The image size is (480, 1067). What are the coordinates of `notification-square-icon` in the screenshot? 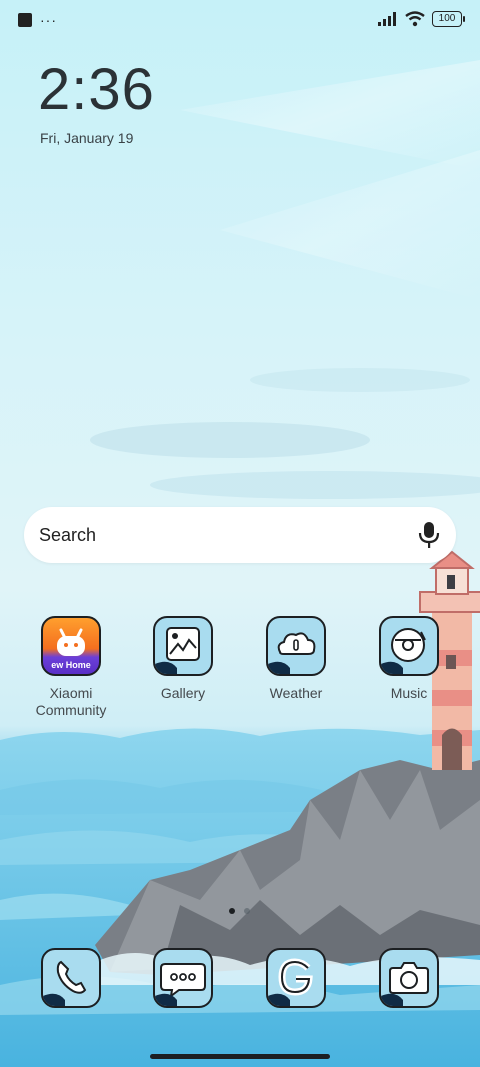 It's located at (25, 20).